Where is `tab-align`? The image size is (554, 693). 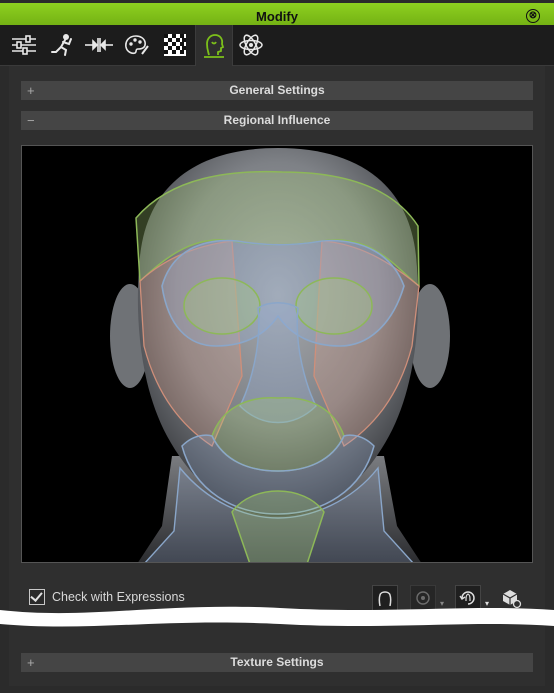
tab-align is located at coordinates (99, 45).